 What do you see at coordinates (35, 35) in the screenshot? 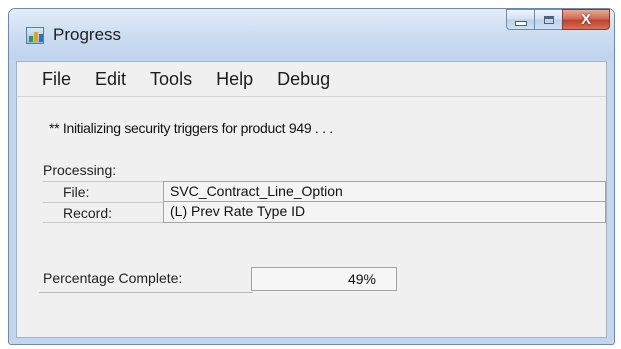
I see `progress-chart-icon` at bounding box center [35, 35].